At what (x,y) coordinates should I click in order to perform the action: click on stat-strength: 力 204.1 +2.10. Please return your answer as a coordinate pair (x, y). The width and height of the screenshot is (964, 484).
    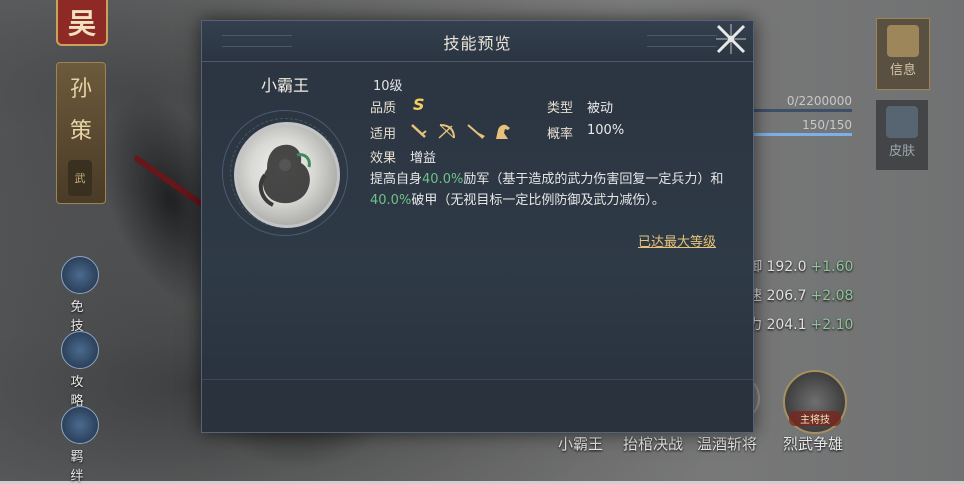
    Looking at the image, I should click on (800, 324).